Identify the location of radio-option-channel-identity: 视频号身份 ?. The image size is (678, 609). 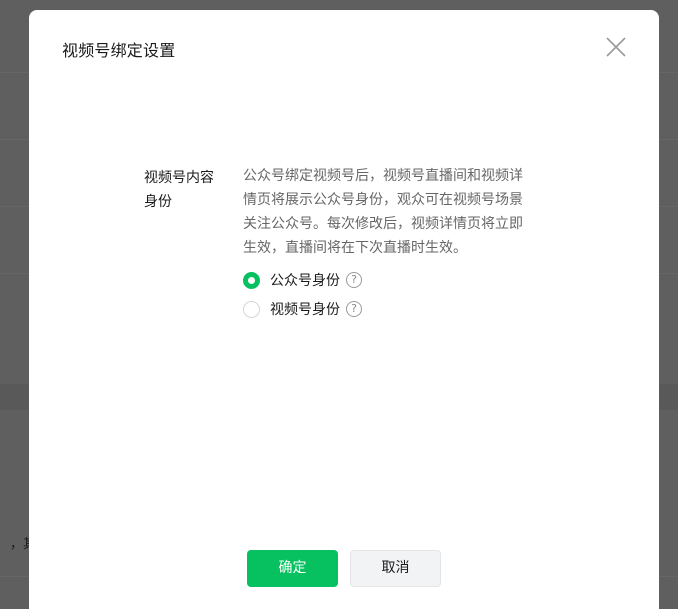
(302, 309).